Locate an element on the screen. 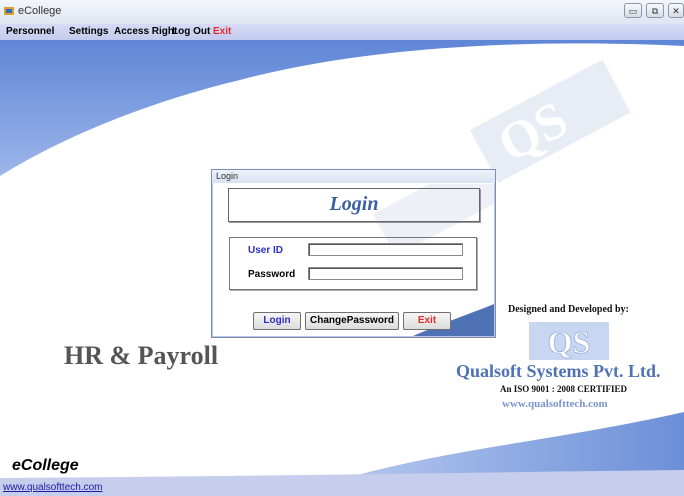 Image resolution: width=684 pixels, height=496 pixels. designed-by-label: Designed and Developed by: is located at coordinates (568, 309).